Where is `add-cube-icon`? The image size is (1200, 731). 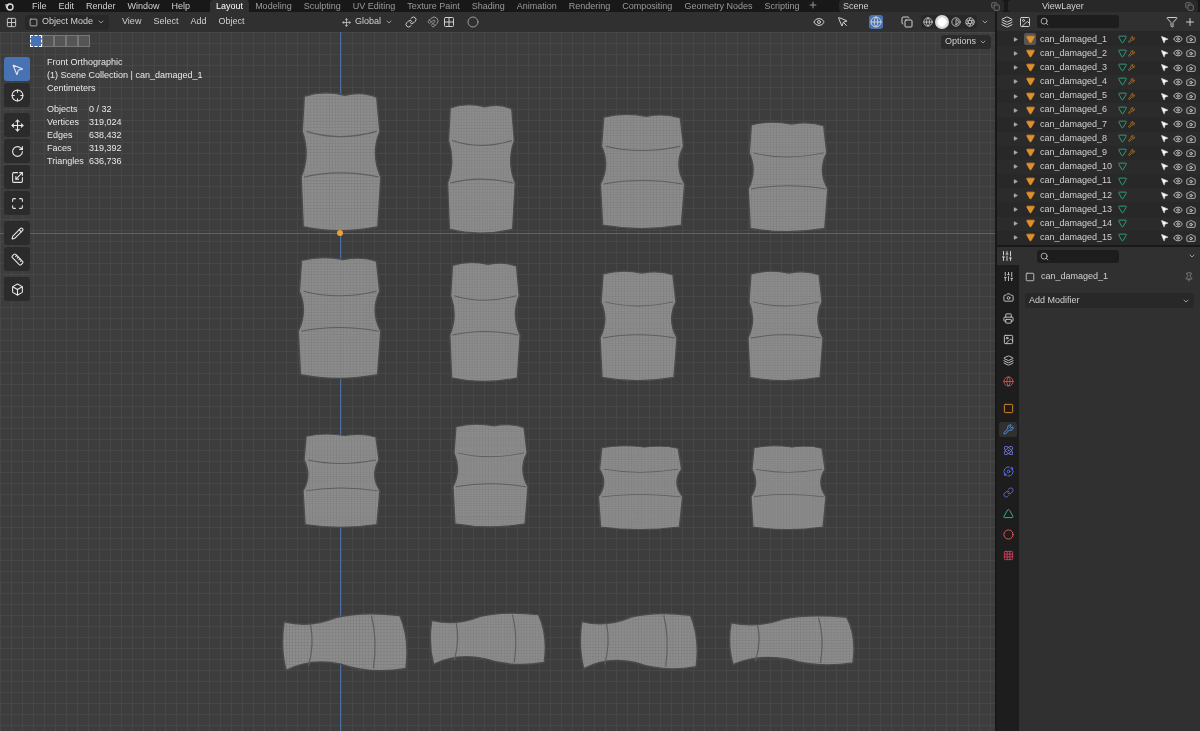
add-cube-icon is located at coordinates (17, 289).